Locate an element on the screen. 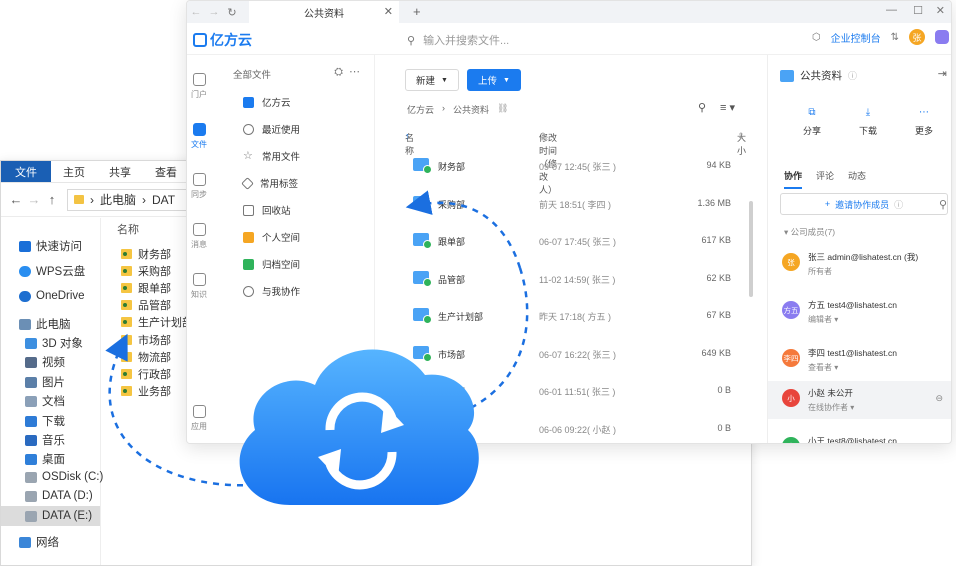 The image size is (956, 566). table-row: 物流部 06-01 11:51( 张三 ) 0 B is located at coordinates (571, 390).